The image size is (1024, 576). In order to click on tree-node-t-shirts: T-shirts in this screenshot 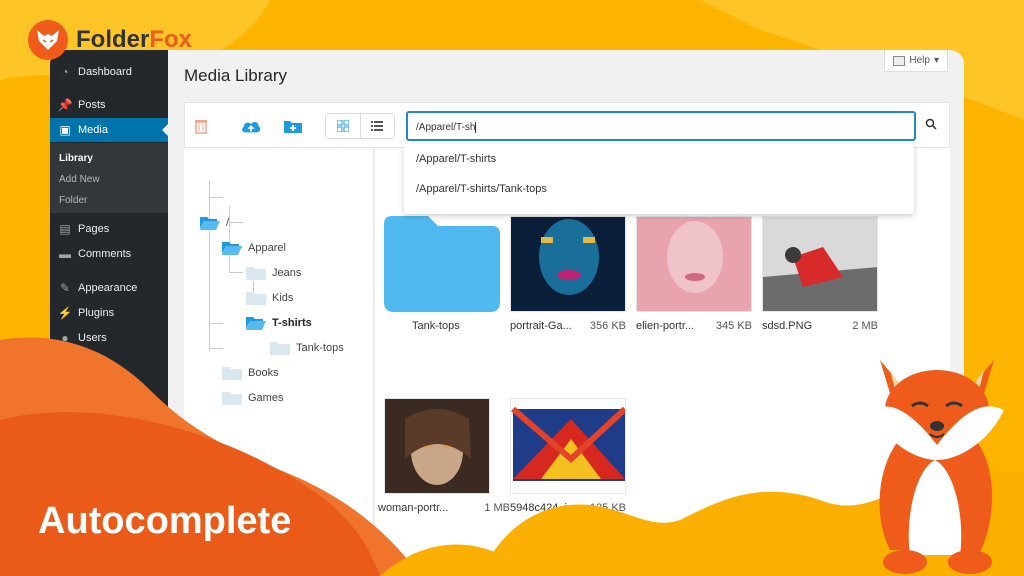, I will do `click(279, 323)`.